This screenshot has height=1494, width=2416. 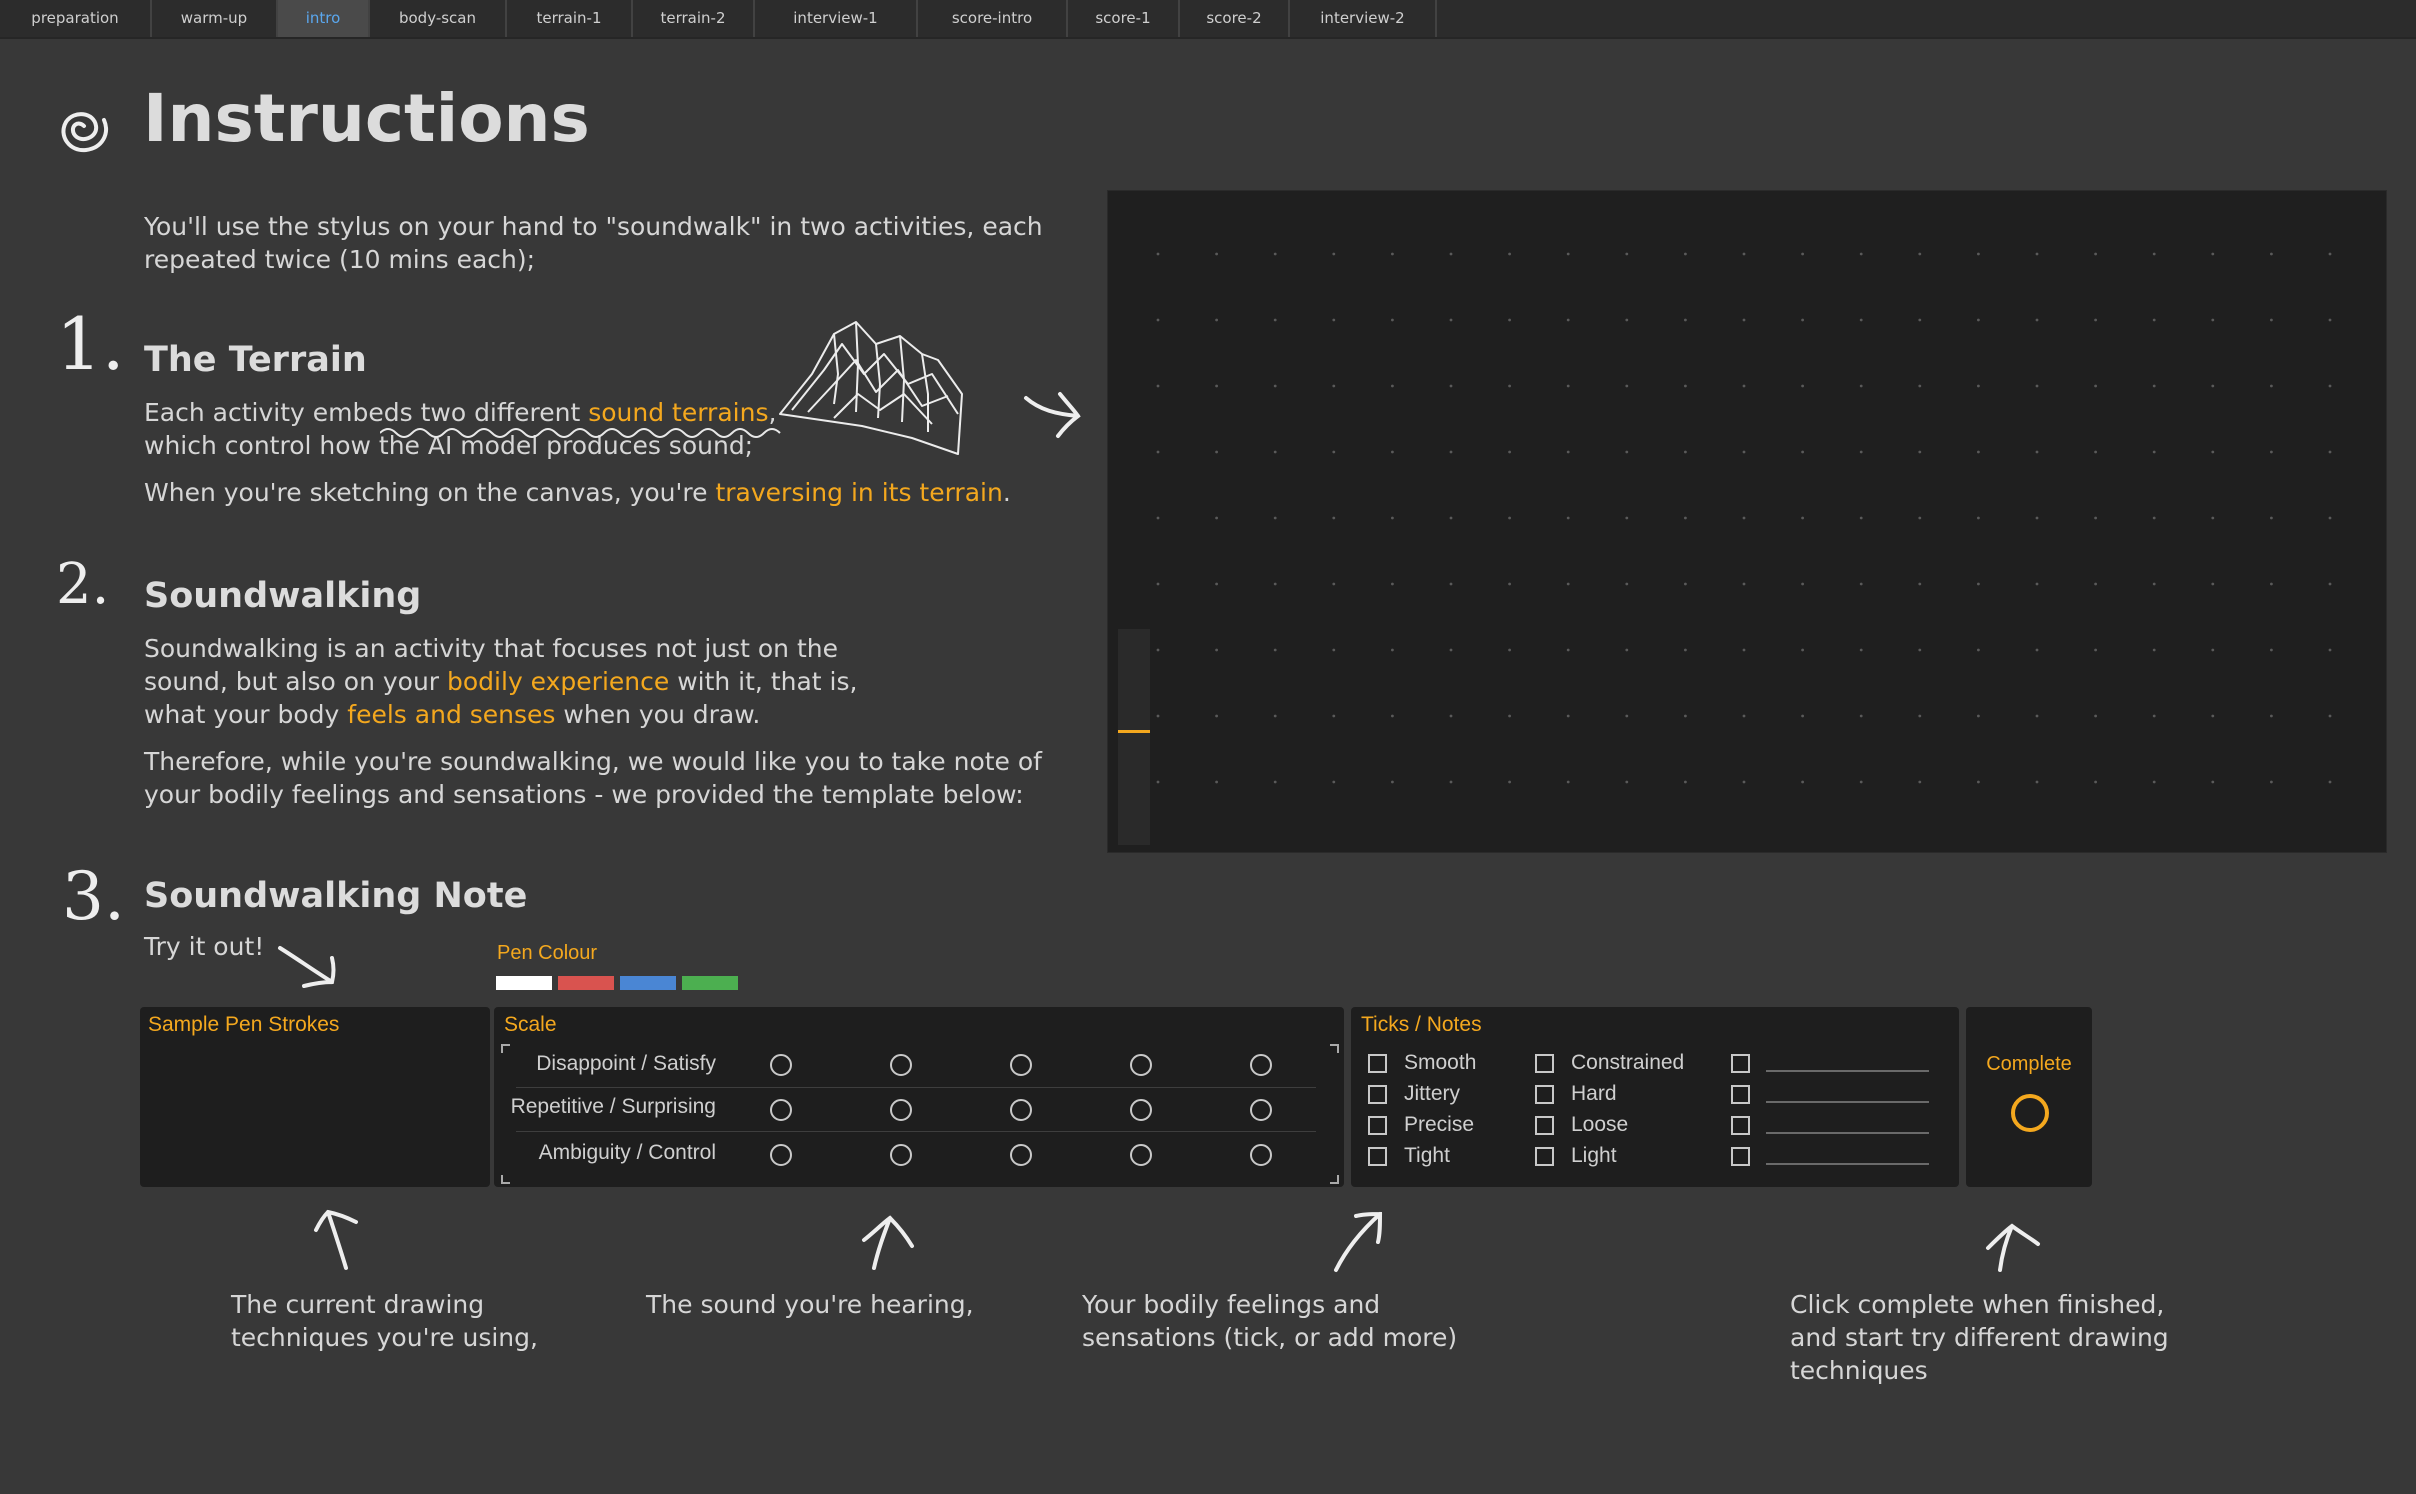 What do you see at coordinates (1432, 1093) in the screenshot?
I see `checkbox-label-jittery: Jittery` at bounding box center [1432, 1093].